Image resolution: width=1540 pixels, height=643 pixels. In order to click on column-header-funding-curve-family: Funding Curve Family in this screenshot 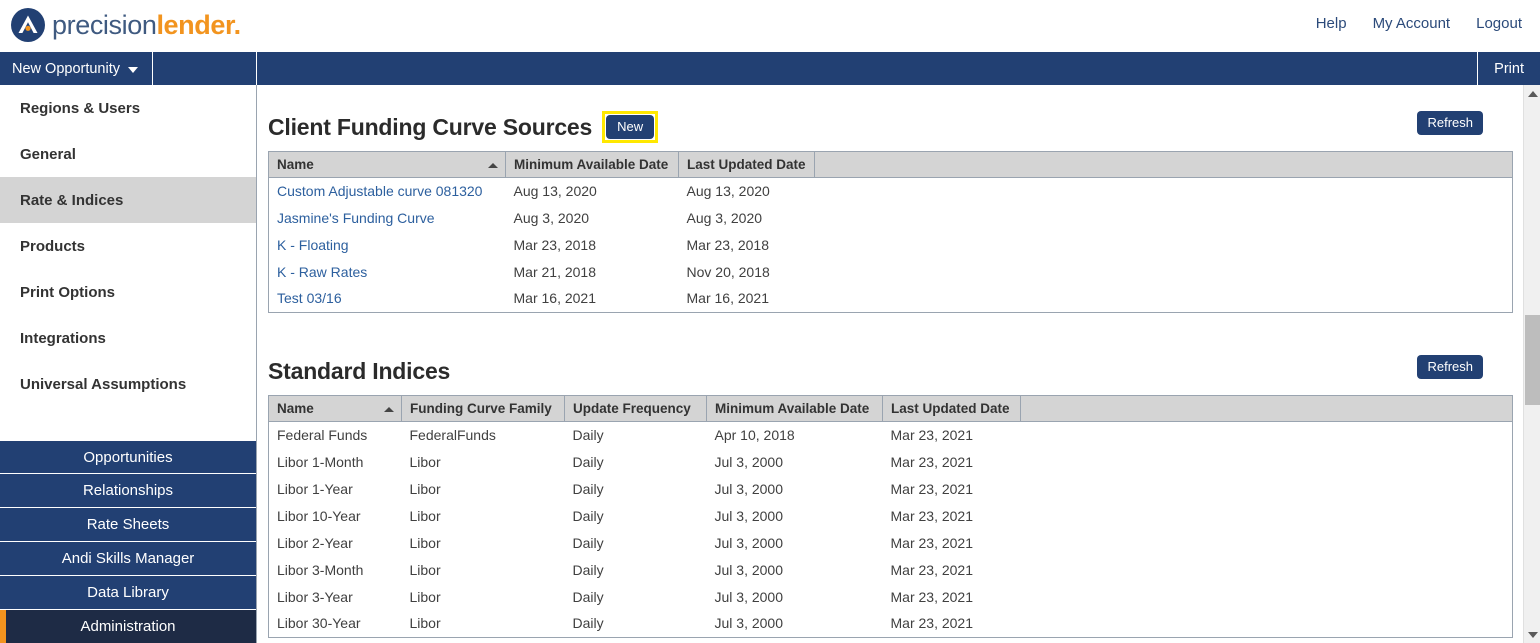, I will do `click(483, 408)`.